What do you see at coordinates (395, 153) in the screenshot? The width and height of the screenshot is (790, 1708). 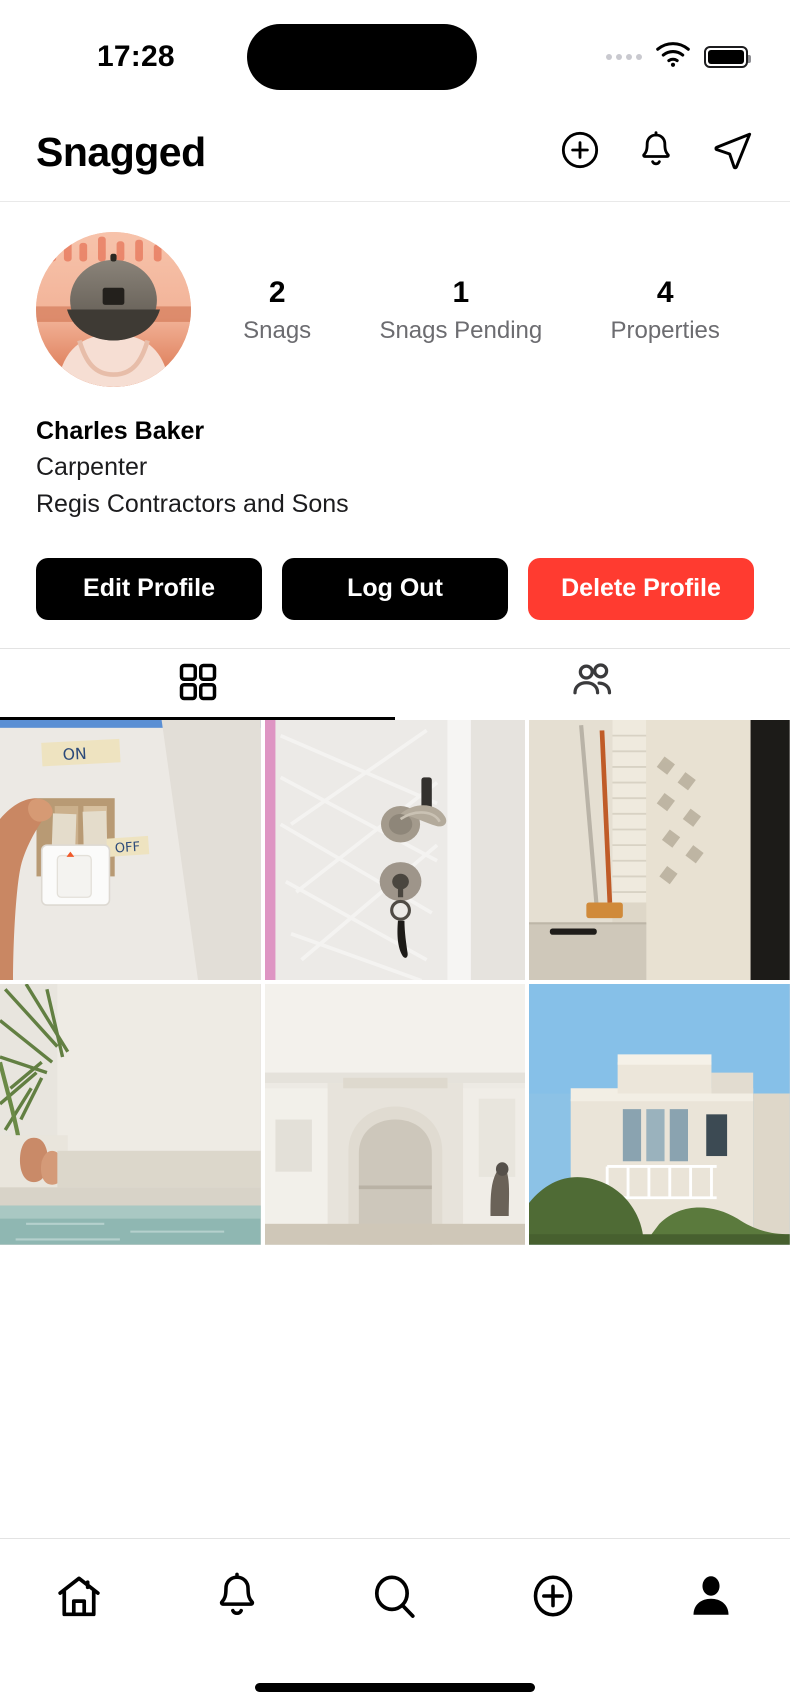 I see `app-header: Snagged` at bounding box center [395, 153].